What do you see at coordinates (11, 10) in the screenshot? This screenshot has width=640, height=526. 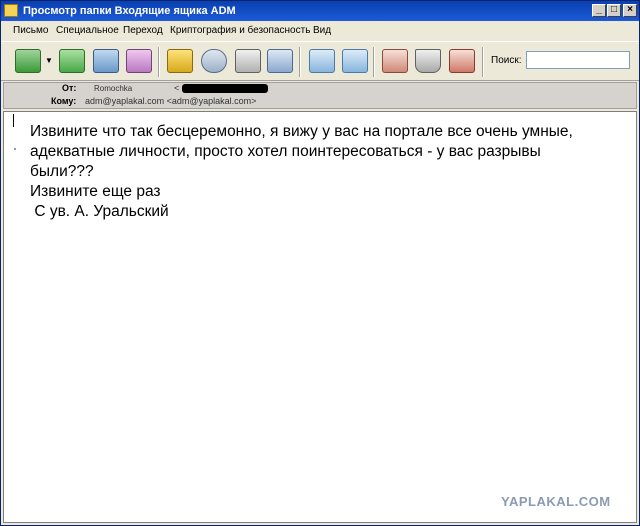 I see `folder-icon` at bounding box center [11, 10].